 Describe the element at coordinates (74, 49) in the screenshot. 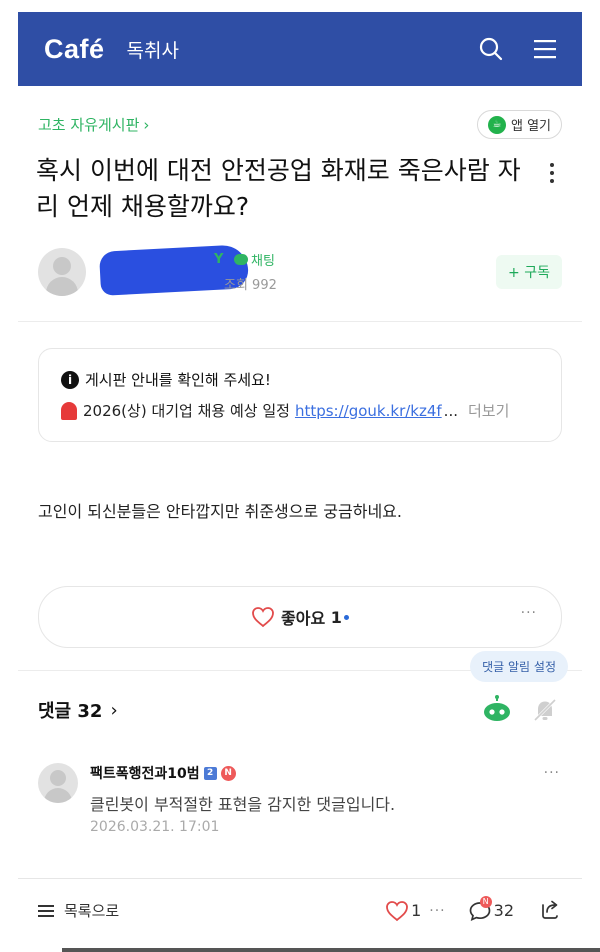

I see `cafe-logo: Café` at that location.